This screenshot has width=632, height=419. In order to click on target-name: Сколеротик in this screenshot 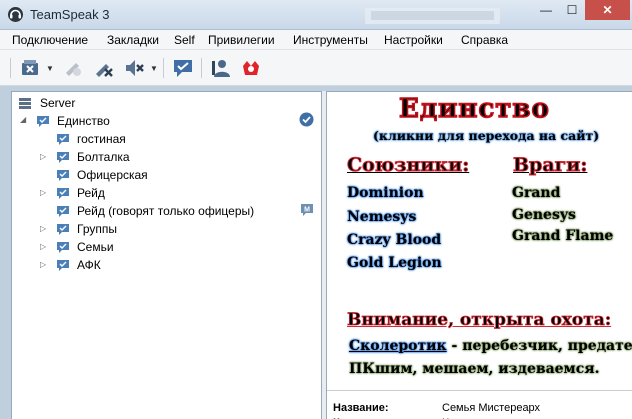, I will do `click(398, 346)`.